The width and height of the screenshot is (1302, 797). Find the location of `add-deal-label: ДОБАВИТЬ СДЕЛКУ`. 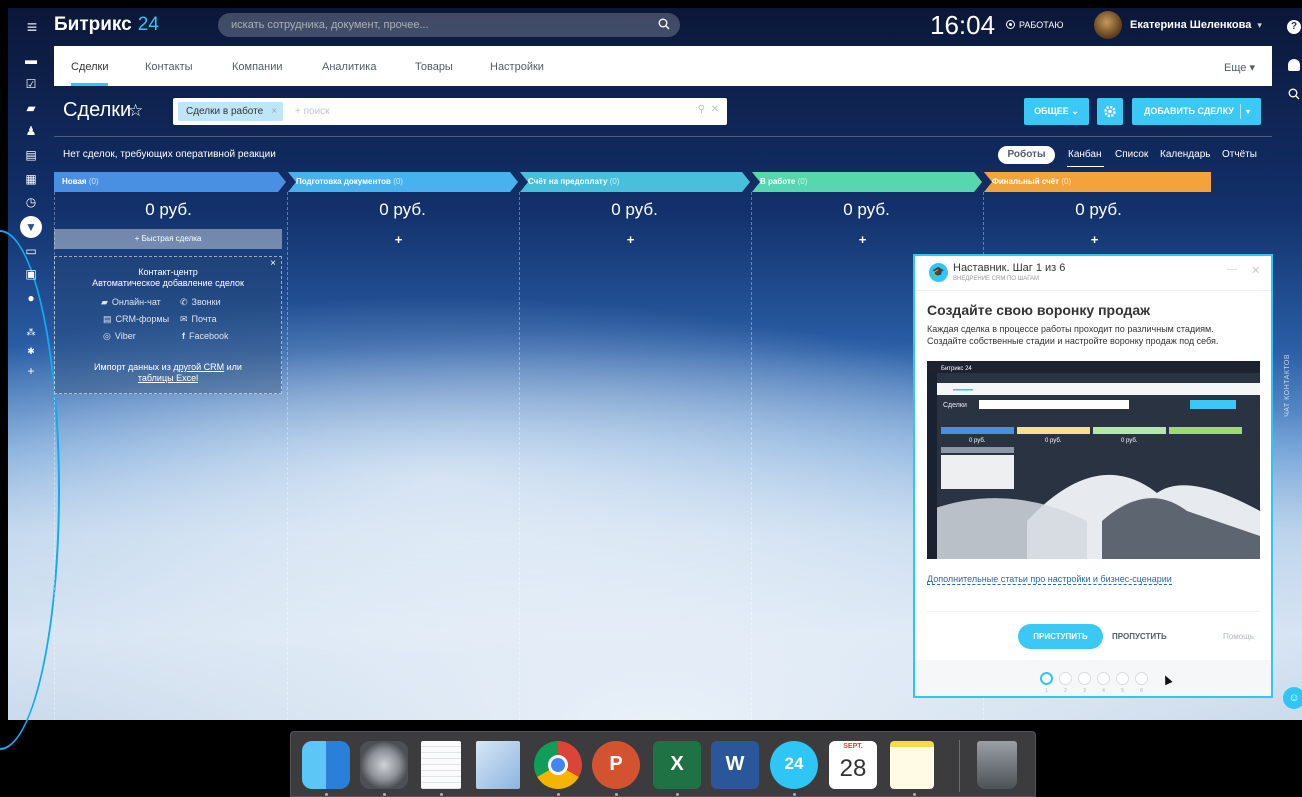

add-deal-label: ДОБАВИТЬ СДЕЛКУ is located at coordinates (1189, 111).